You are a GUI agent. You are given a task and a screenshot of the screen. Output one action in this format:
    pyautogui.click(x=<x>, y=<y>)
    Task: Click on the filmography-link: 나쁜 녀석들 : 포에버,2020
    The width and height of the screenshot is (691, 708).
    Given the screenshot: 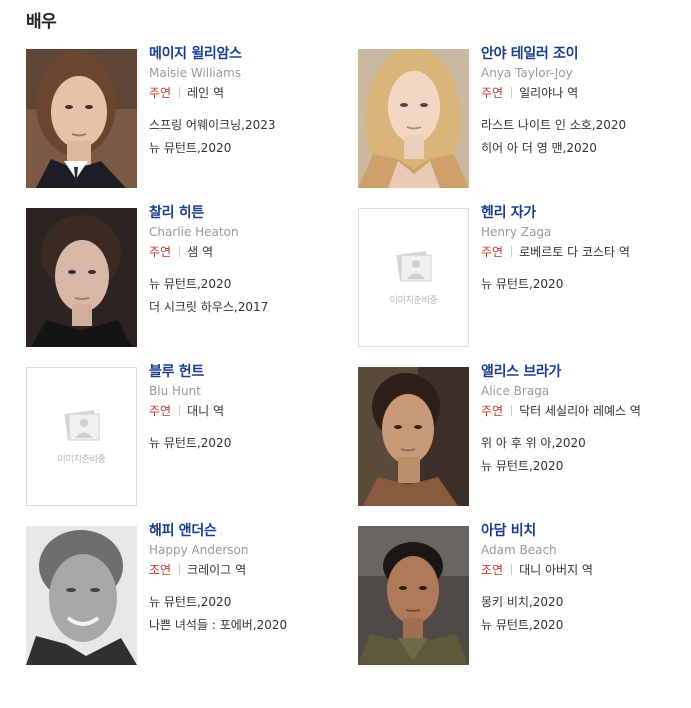 What is the action you would take?
    pyautogui.click(x=218, y=625)
    